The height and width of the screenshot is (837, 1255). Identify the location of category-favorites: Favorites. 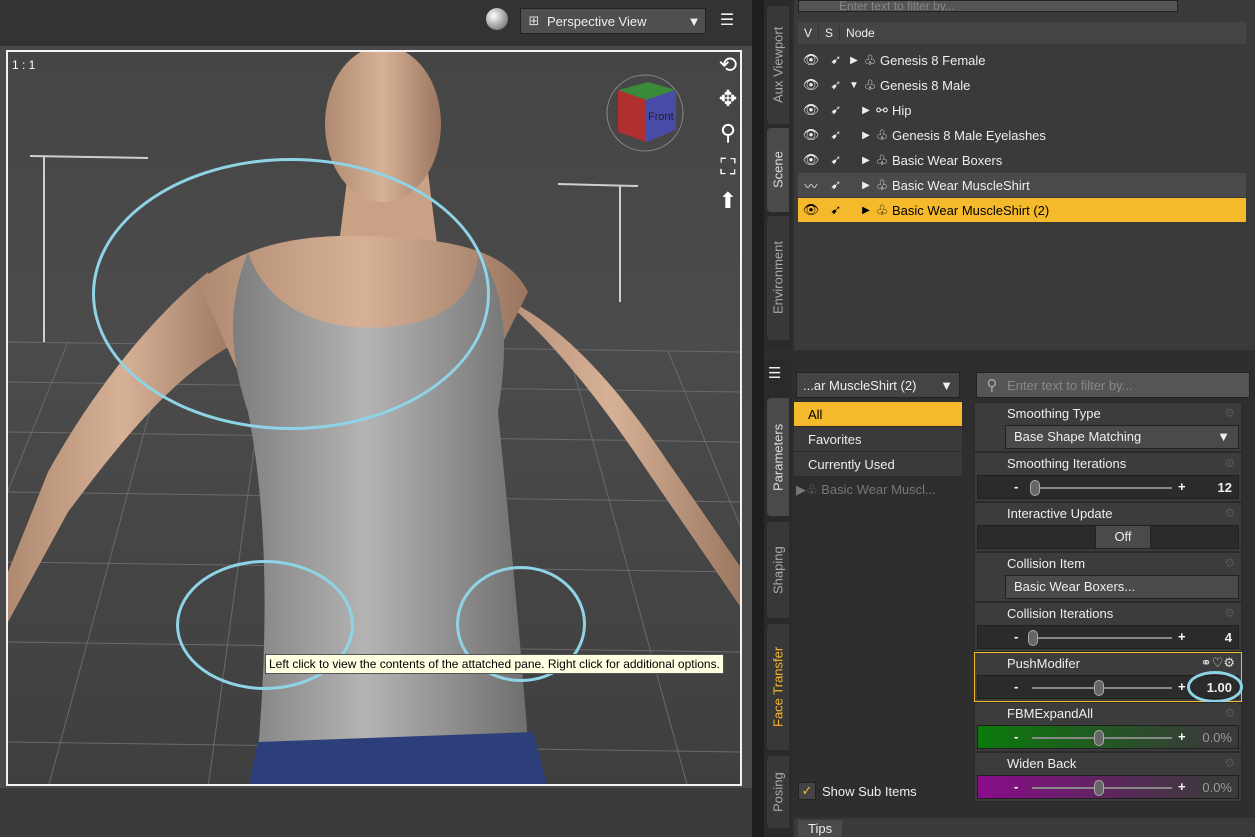
(878, 439).